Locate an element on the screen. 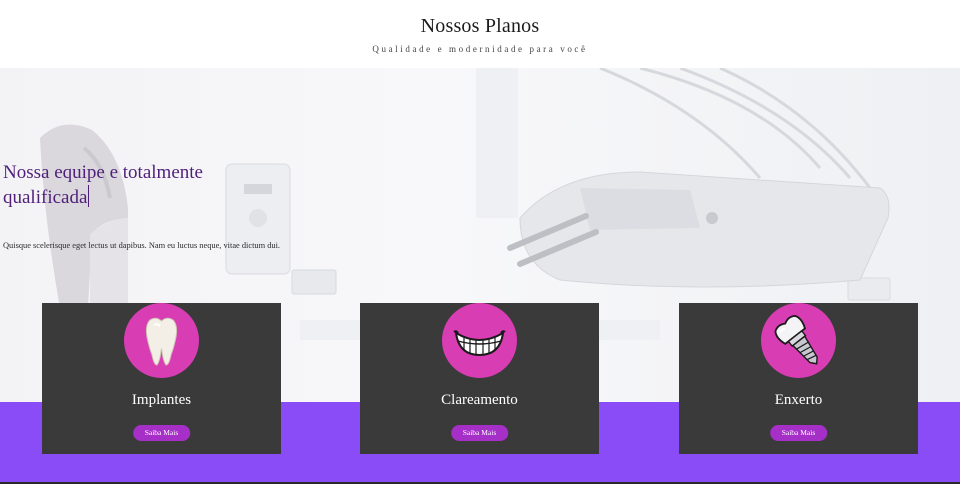 This screenshot has height=484, width=960. plan-name: Clareamento is located at coordinates (479, 400).